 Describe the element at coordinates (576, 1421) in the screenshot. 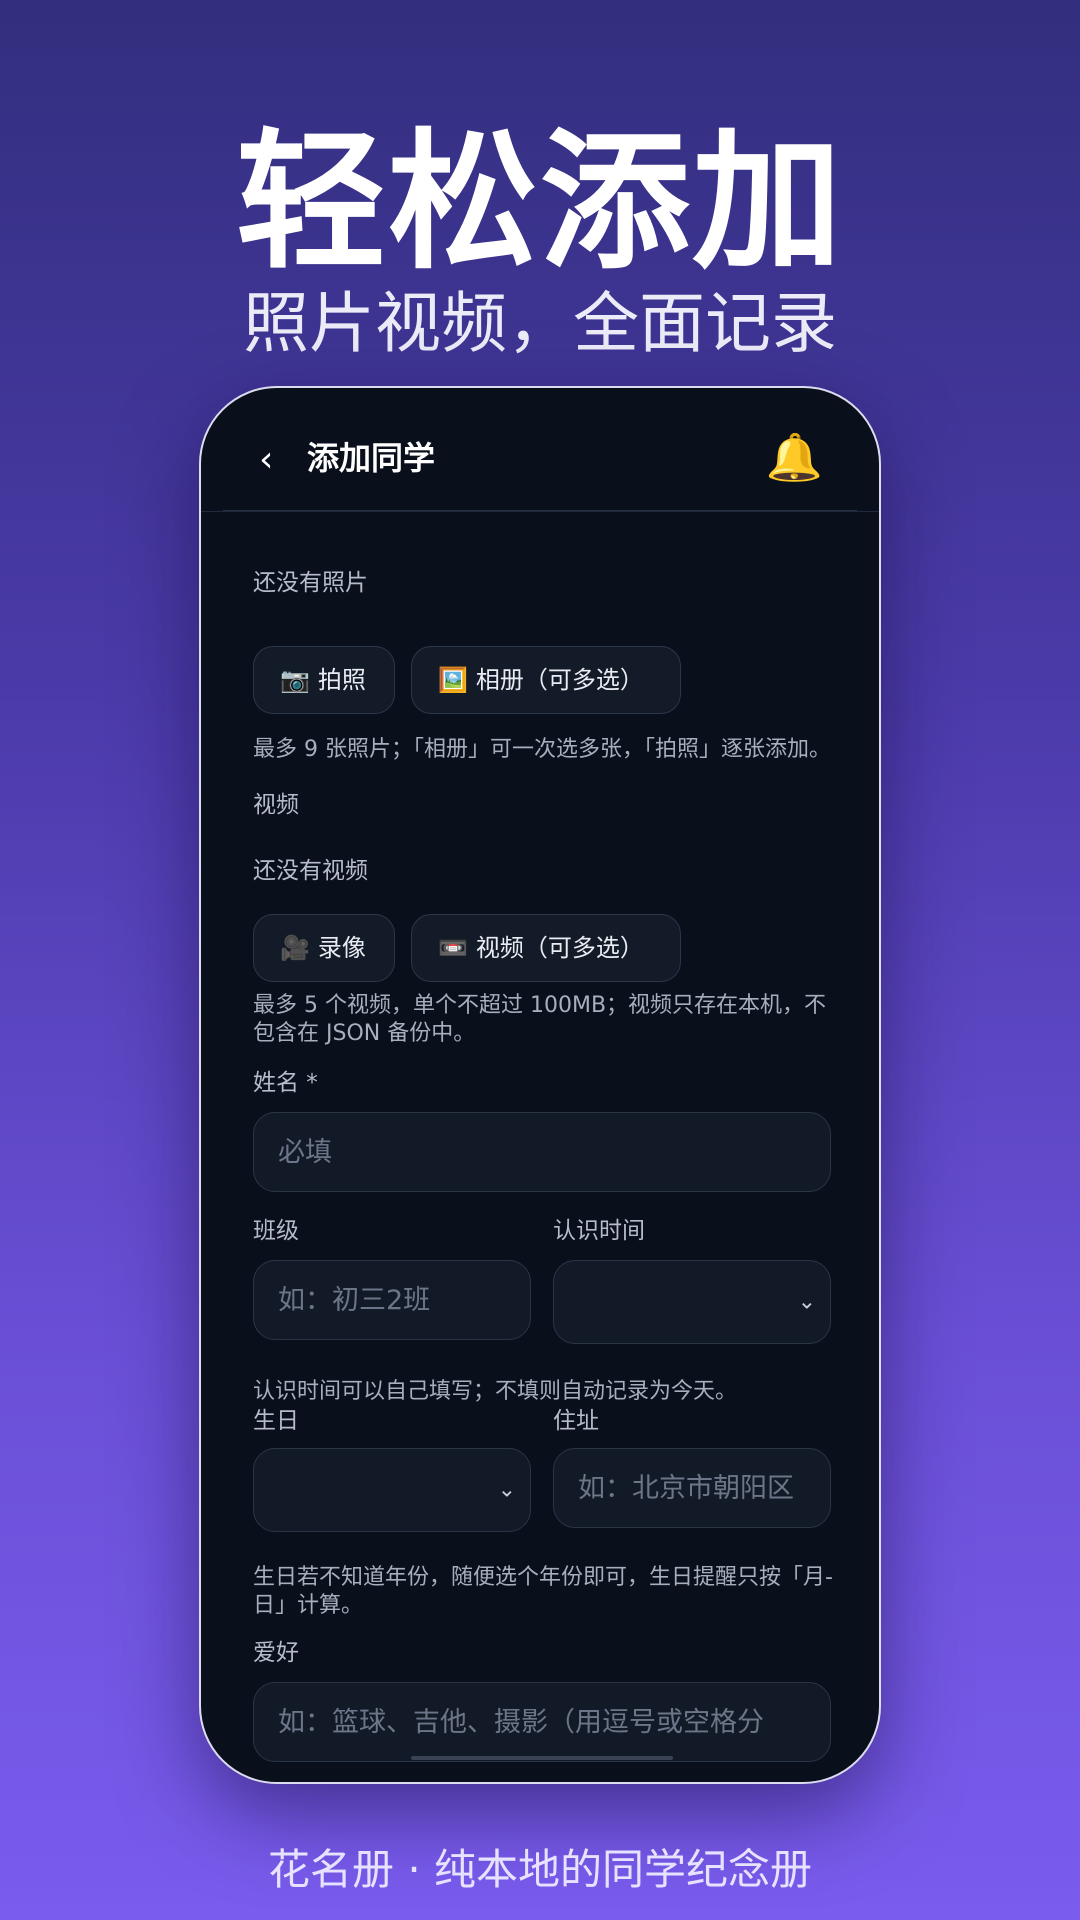

I see `address-label: 住址` at that location.